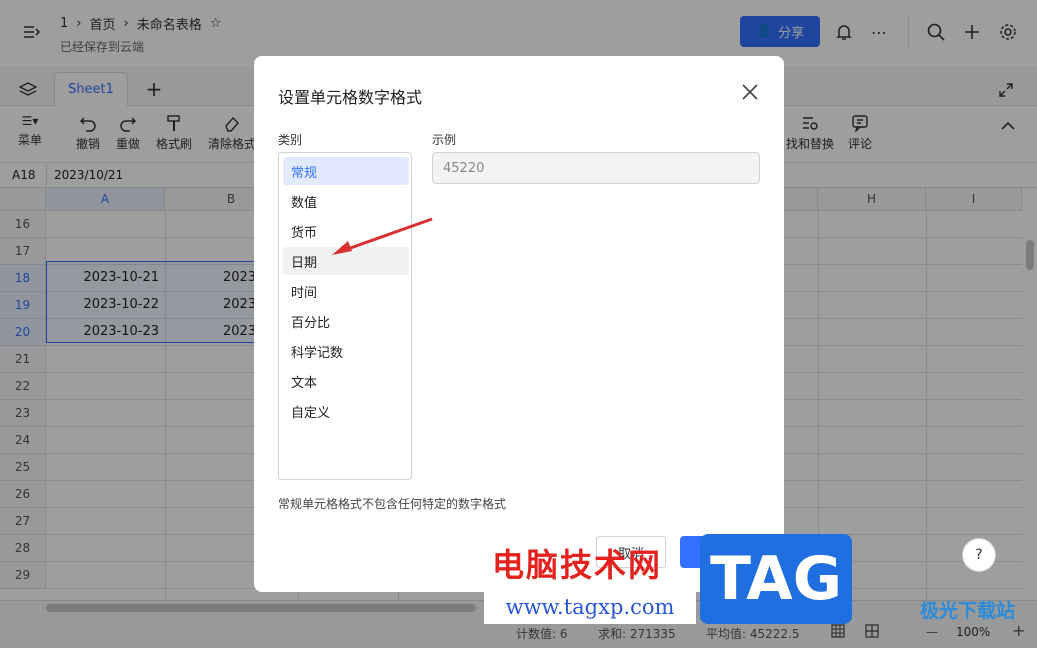 The image size is (1037, 648). Describe the element at coordinates (968, 611) in the screenshot. I see `watermark-site-name: 极光下载站` at that location.